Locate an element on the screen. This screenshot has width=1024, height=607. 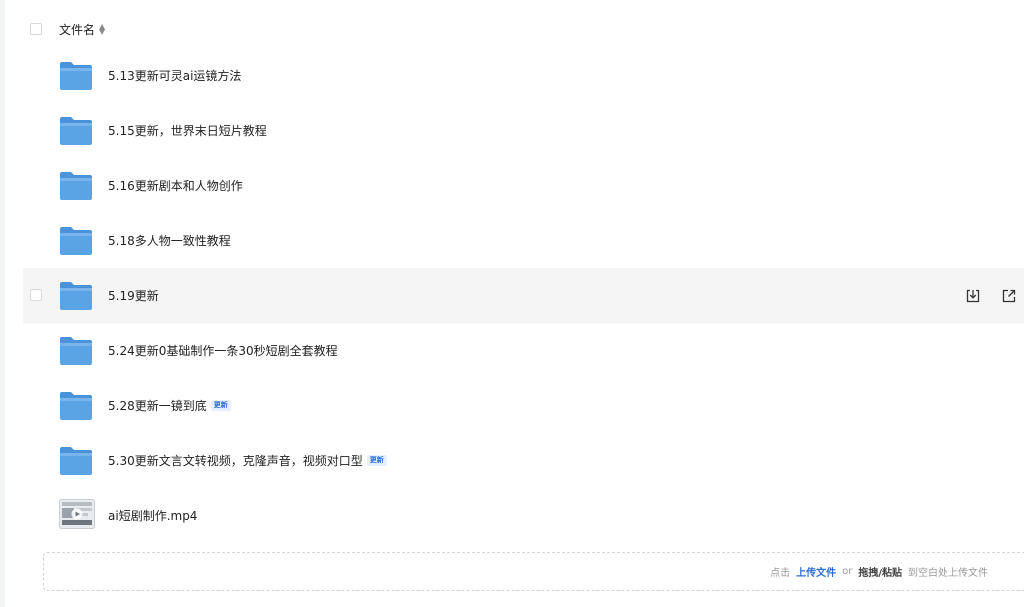
file-name-label: ai短剧制作.mp4 is located at coordinates (153, 516).